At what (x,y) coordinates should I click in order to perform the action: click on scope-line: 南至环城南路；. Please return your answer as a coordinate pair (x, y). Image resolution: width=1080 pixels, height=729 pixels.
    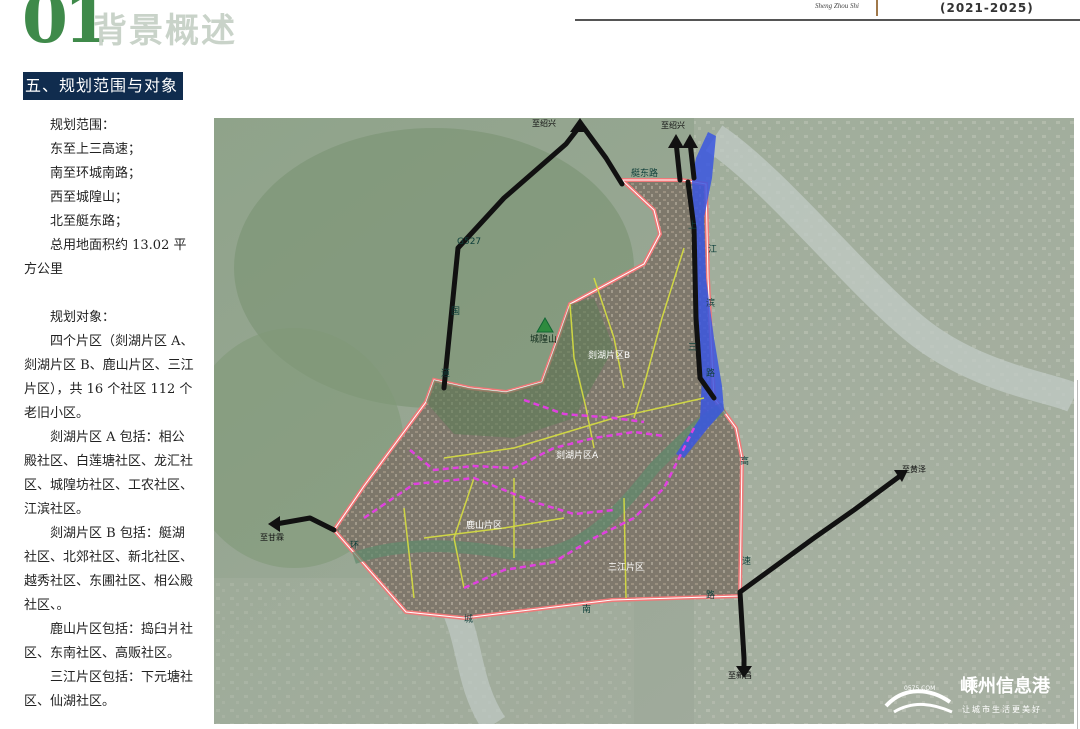
    Looking at the image, I should click on (96, 173).